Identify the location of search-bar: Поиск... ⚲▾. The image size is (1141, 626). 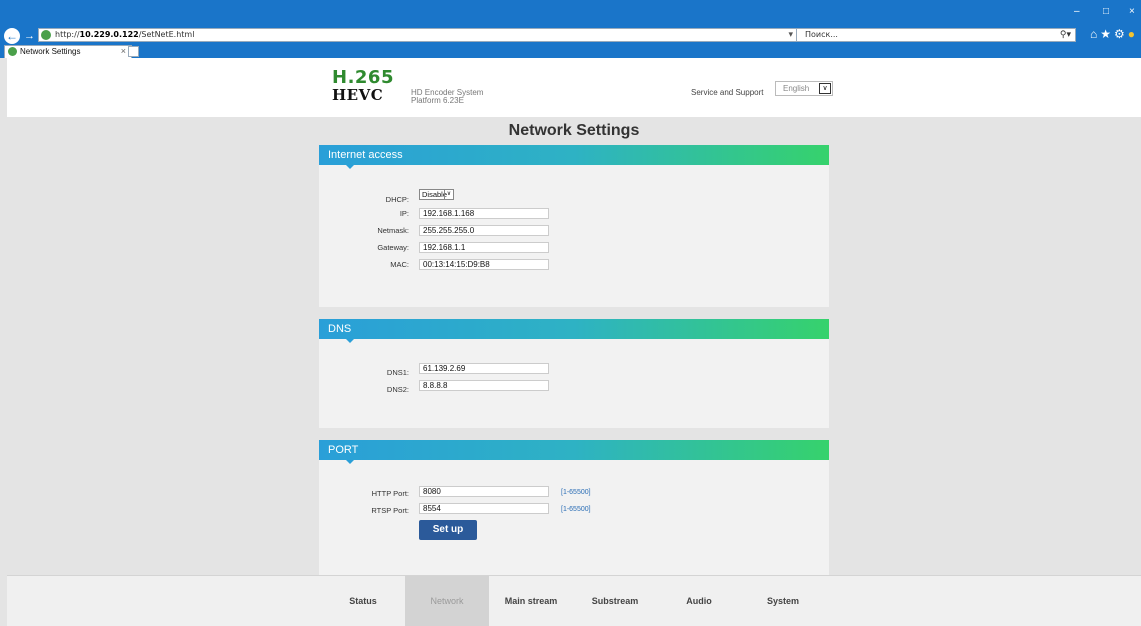
(936, 35).